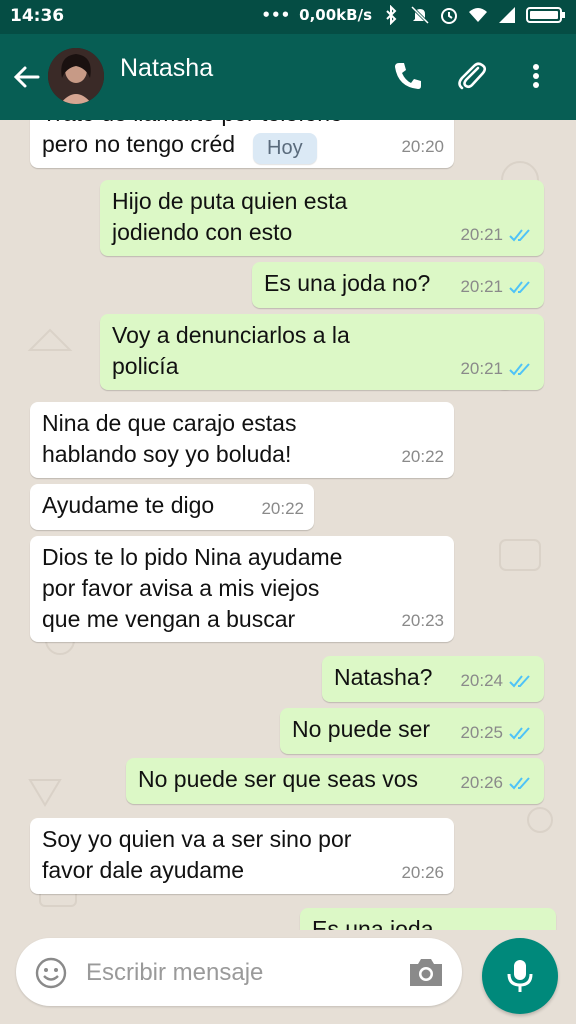  Describe the element at coordinates (76, 76) in the screenshot. I see `avatar` at that location.